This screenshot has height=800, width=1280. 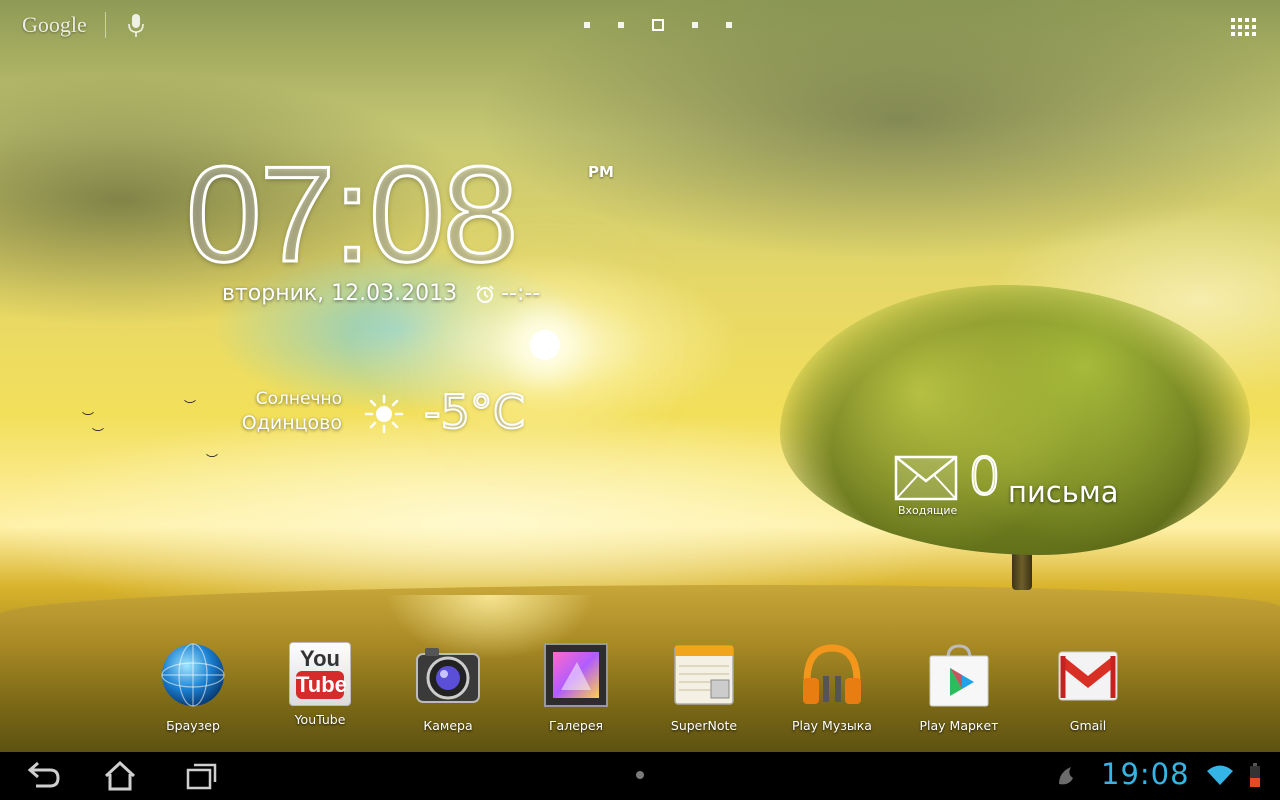 I want to click on all-apps-grid-icon, so click(x=1244, y=28).